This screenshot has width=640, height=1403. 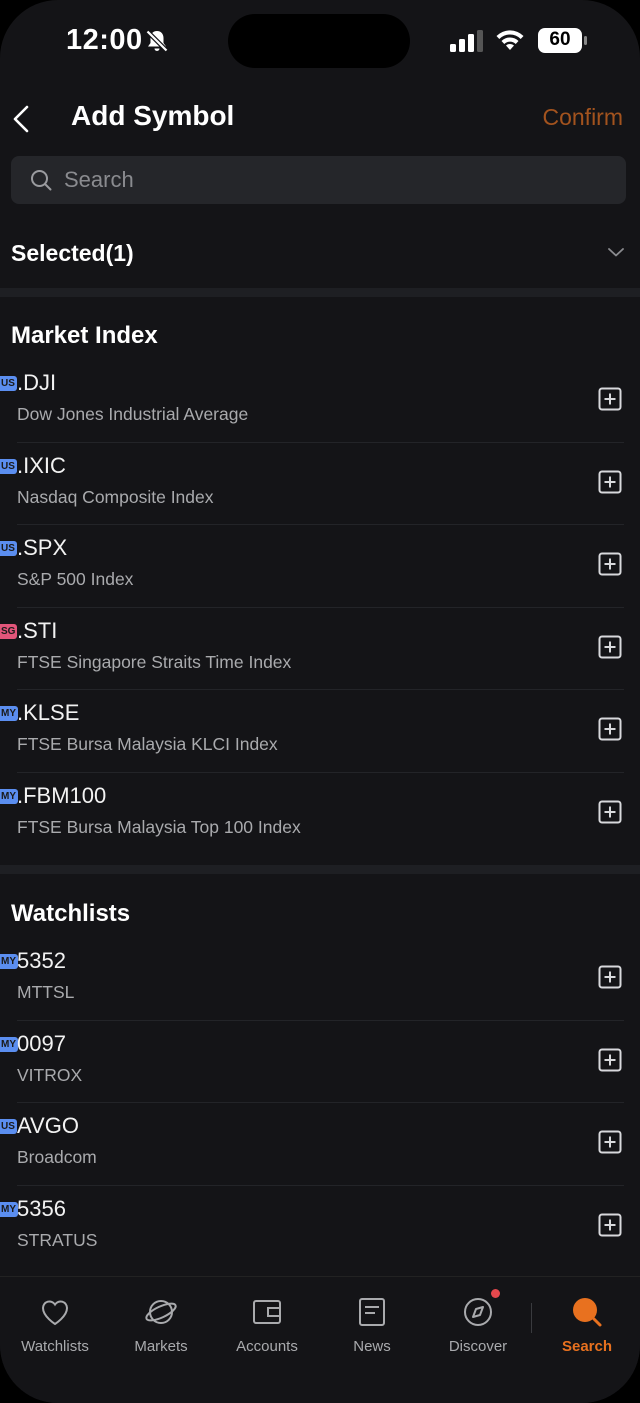 What do you see at coordinates (75, 579) in the screenshot?
I see `symbol-name: S&P 500 Index` at bounding box center [75, 579].